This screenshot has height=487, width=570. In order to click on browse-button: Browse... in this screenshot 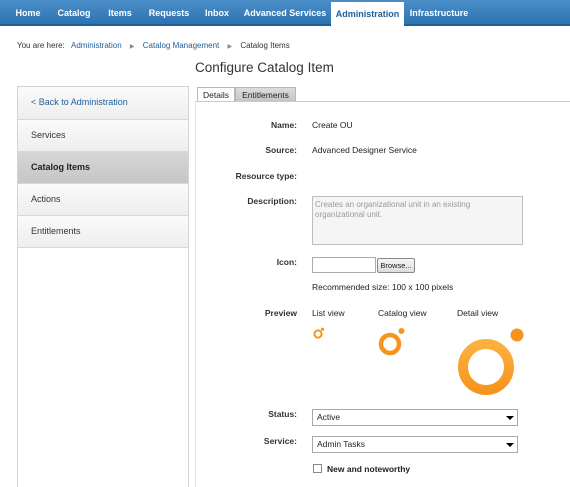, I will do `click(396, 265)`.